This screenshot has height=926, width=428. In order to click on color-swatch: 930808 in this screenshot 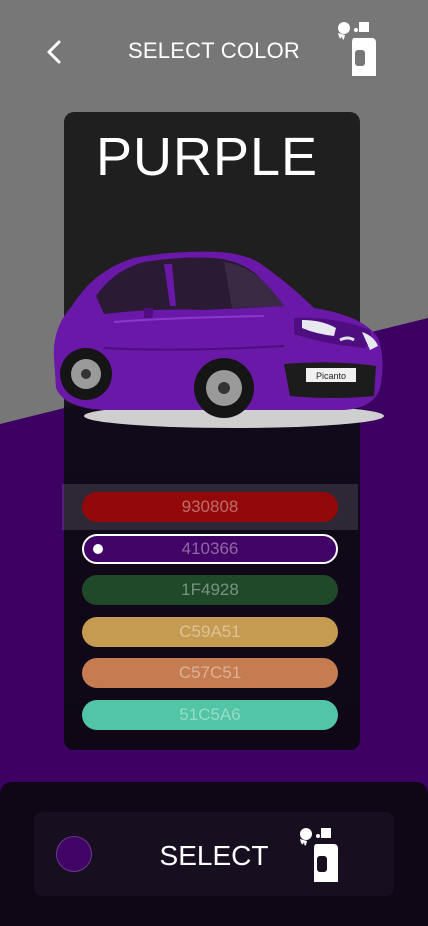, I will do `click(210, 507)`.